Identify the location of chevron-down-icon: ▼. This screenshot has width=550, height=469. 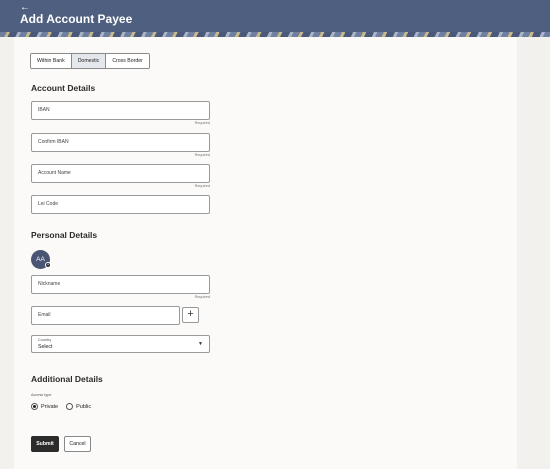
(200, 344).